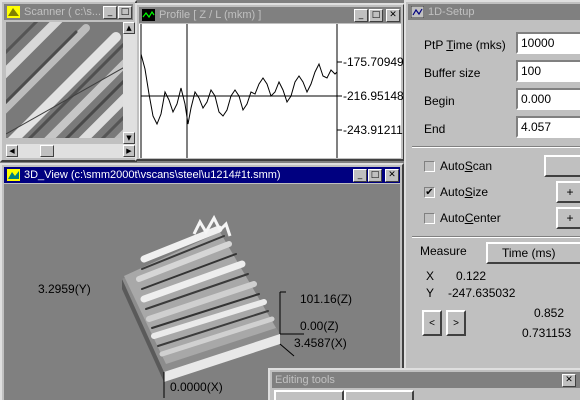  Describe the element at coordinates (392, 175) in the screenshot. I see `view3d-close-button: ✕` at that location.